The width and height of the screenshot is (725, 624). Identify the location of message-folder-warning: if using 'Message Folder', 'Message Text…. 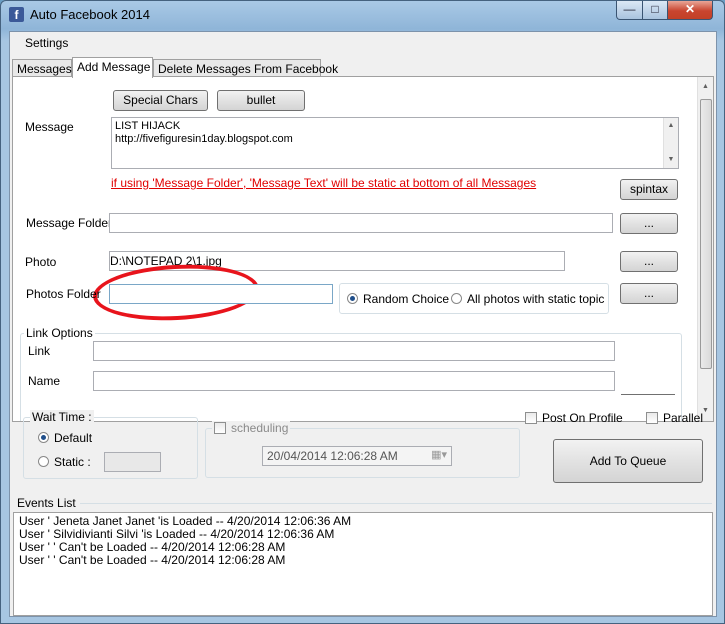
(324, 183).